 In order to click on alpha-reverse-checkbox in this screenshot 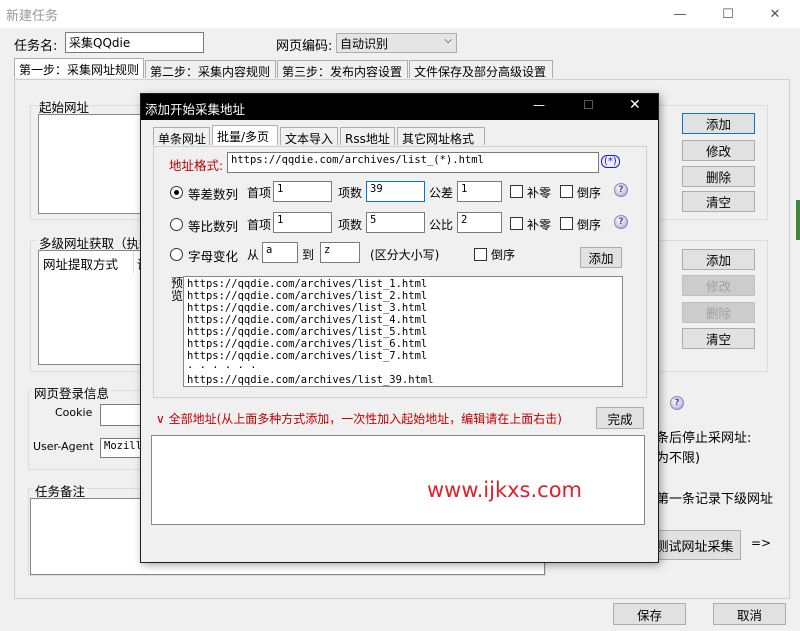, I will do `click(480, 254)`.